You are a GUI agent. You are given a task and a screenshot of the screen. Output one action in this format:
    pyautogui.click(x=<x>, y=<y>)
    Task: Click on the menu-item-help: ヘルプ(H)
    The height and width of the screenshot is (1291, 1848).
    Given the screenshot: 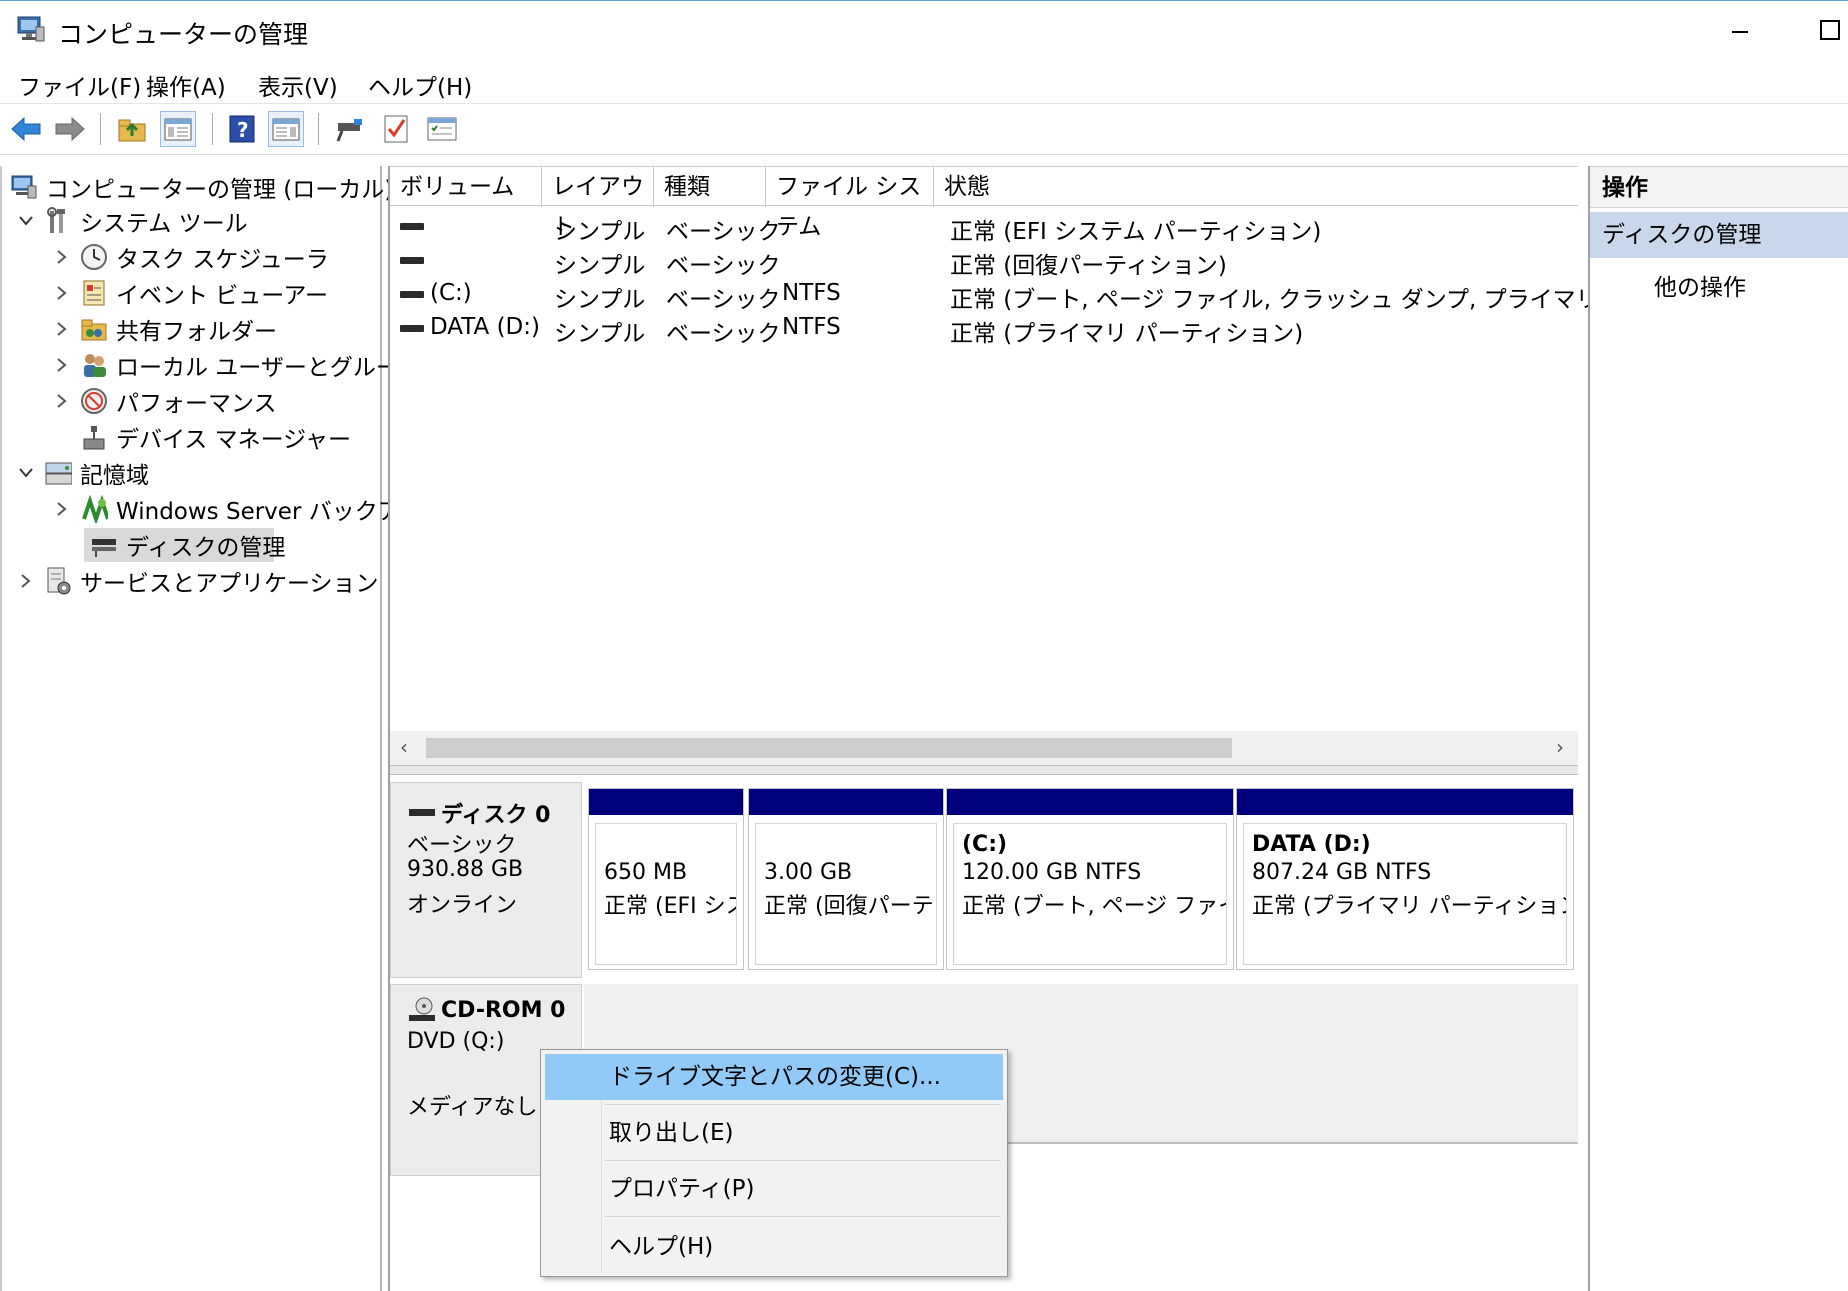 What is the action you would take?
    pyautogui.click(x=774, y=1247)
    